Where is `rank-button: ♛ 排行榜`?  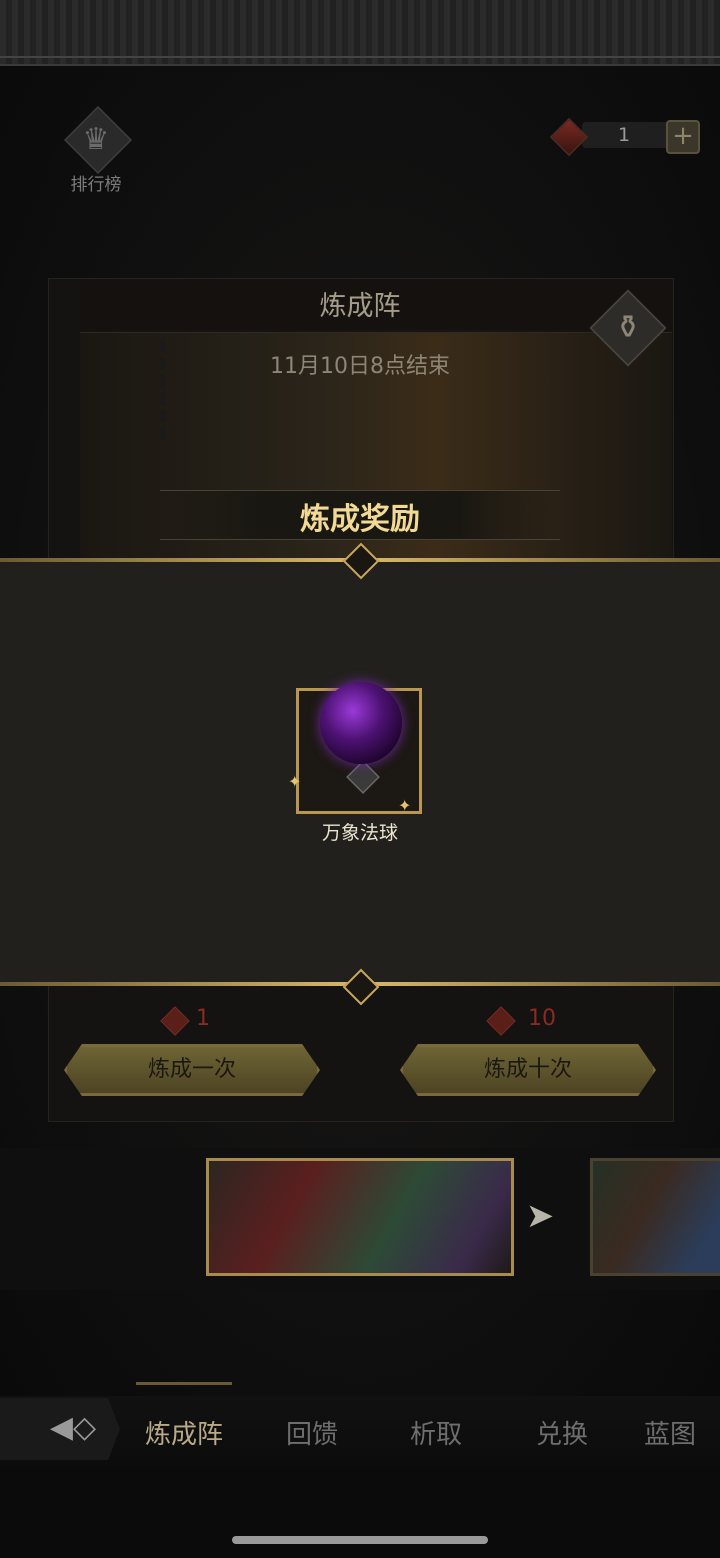 rank-button: ♛ 排行榜 is located at coordinates (96, 150).